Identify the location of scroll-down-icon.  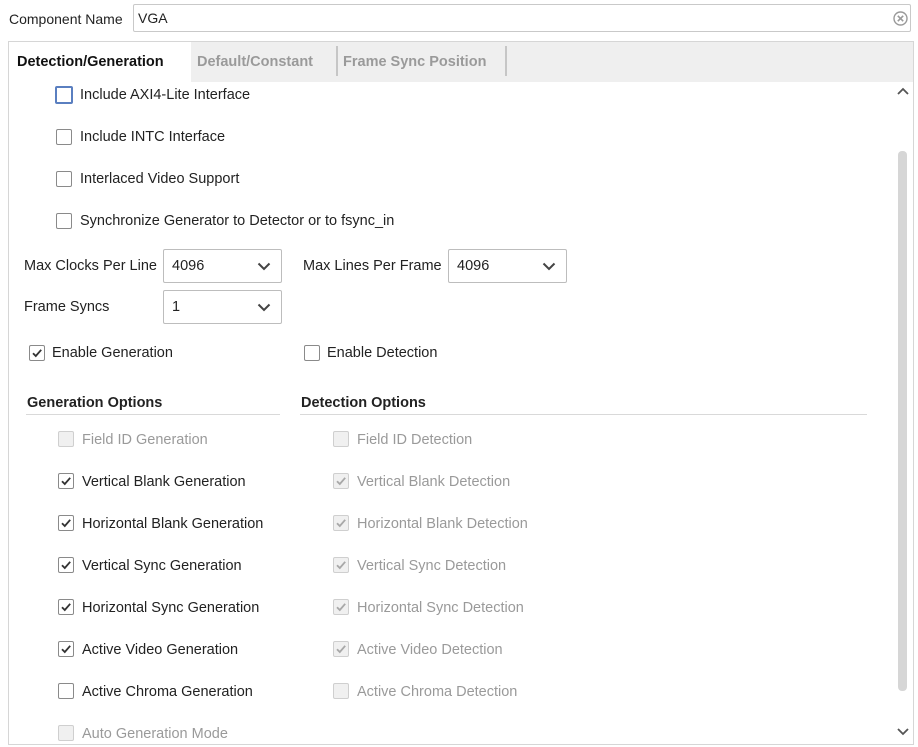
(903, 732).